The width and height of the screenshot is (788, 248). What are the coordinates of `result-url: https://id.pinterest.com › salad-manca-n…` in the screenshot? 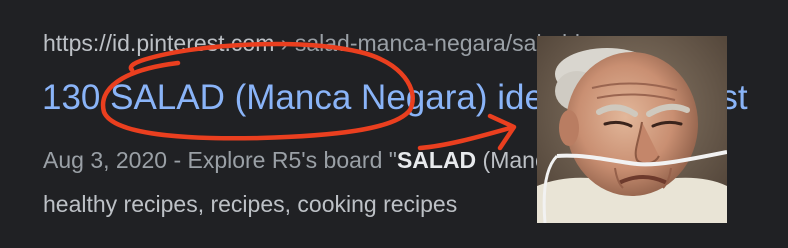 It's located at (327, 43).